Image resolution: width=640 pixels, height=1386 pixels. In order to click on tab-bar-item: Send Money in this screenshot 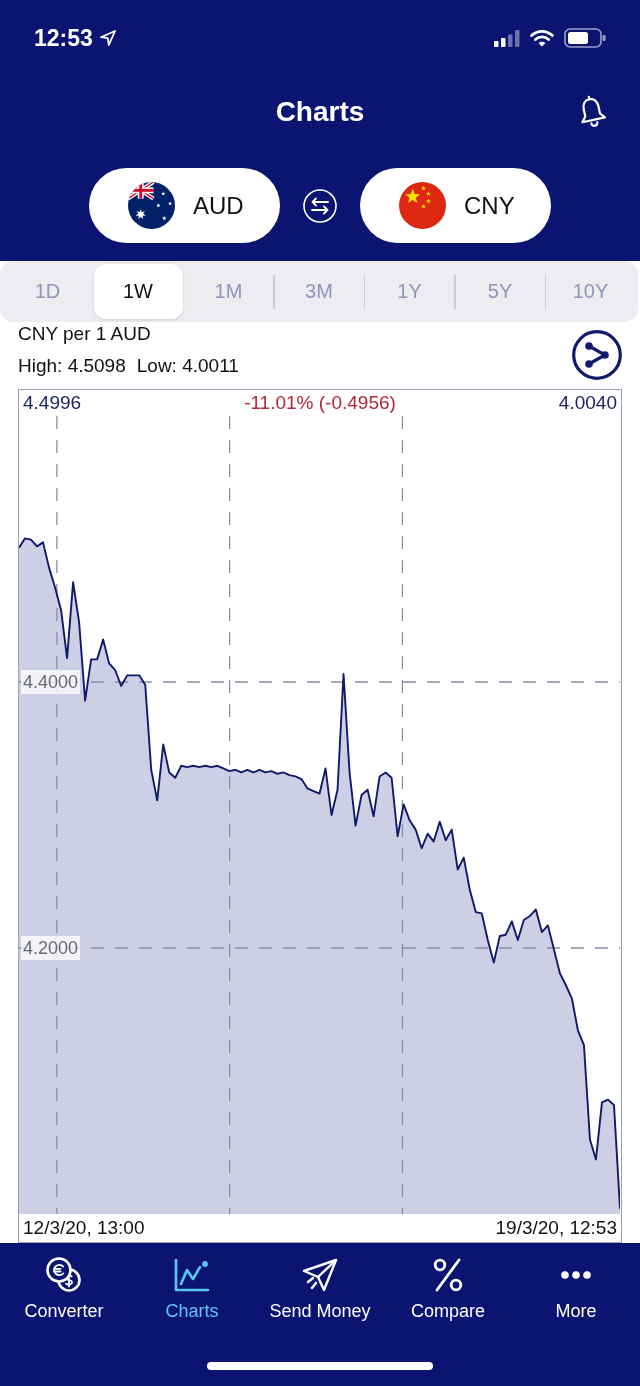, I will do `click(320, 1289)`.